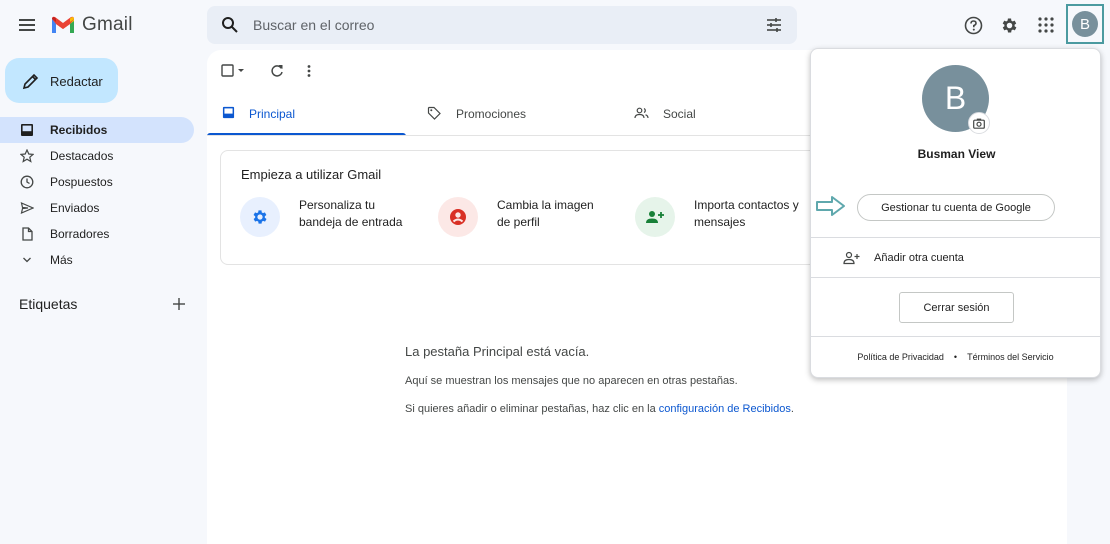 This screenshot has height=544, width=1110. I want to click on people-icon, so click(641, 113).